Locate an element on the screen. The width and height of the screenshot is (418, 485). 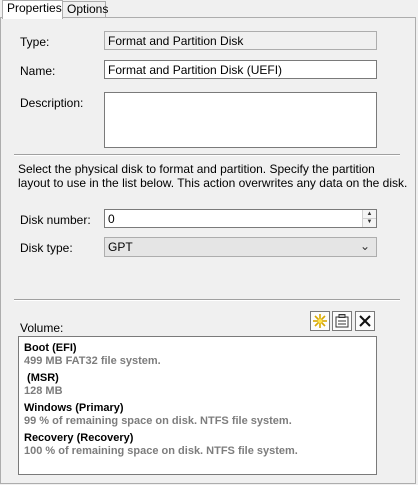
properties-icon is located at coordinates (342, 321).